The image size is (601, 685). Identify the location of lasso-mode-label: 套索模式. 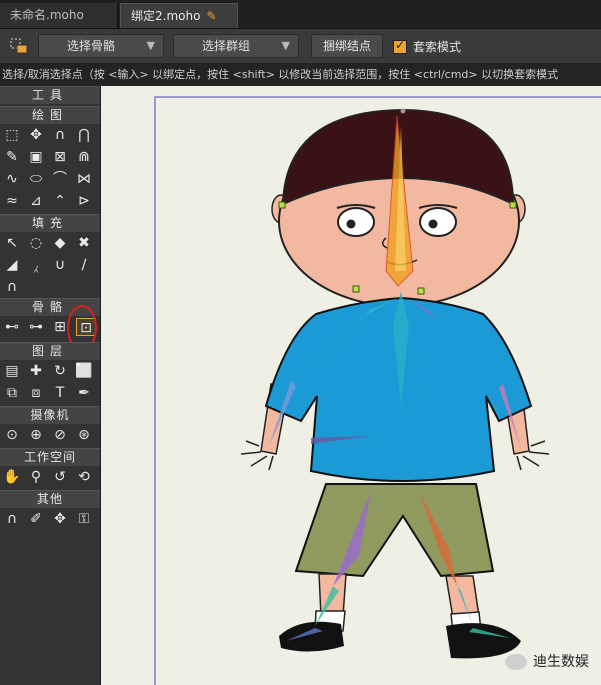
(437, 47).